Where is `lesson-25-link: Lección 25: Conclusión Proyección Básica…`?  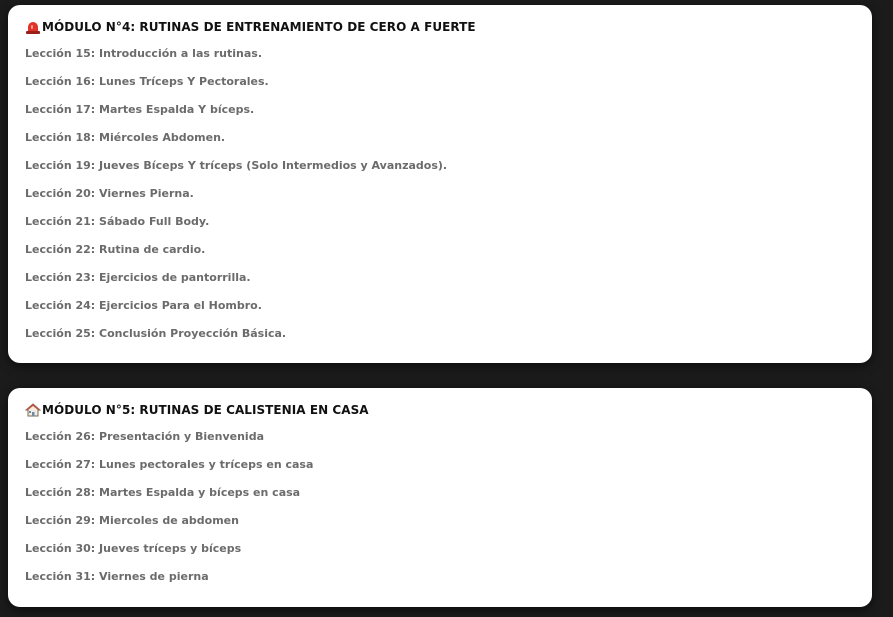 lesson-25-link: Lección 25: Conclusión Proyección Básica… is located at coordinates (448, 340).